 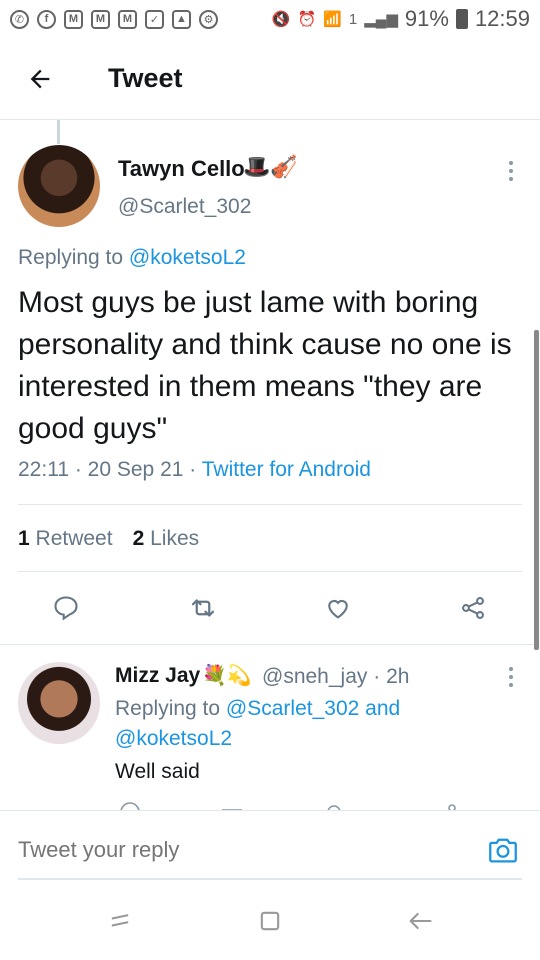 I want to click on reply-button, so click(x=66, y=608).